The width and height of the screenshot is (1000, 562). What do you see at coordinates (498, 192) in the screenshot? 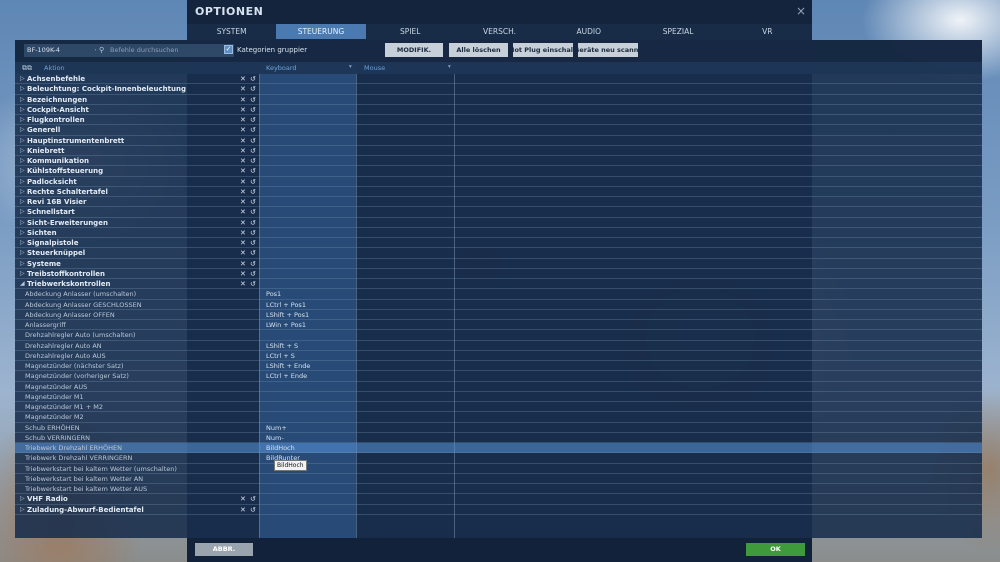
I see `category-row: ▷ Rechte Schaltertafel ✕ ↺` at bounding box center [498, 192].